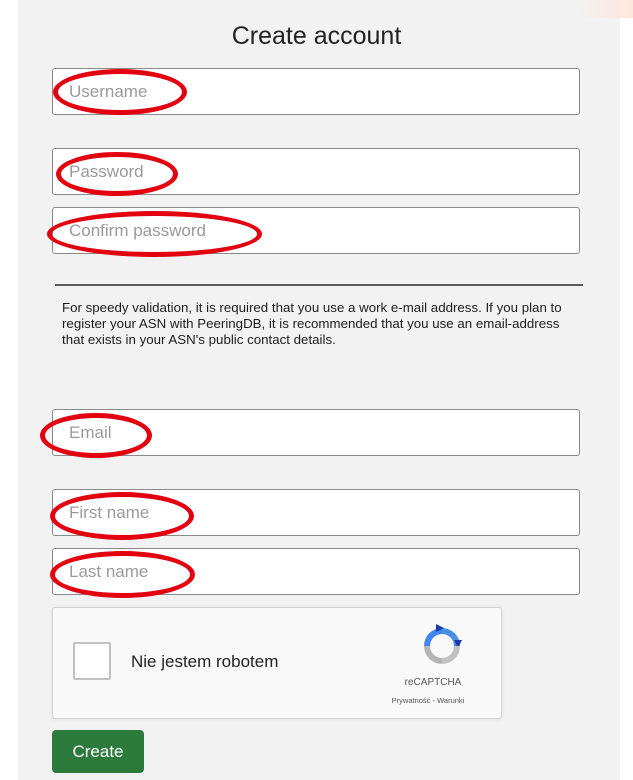 The image size is (633, 780). Describe the element at coordinates (433, 682) in the screenshot. I see `recaptcha-brand: reCAPTCHA` at that location.